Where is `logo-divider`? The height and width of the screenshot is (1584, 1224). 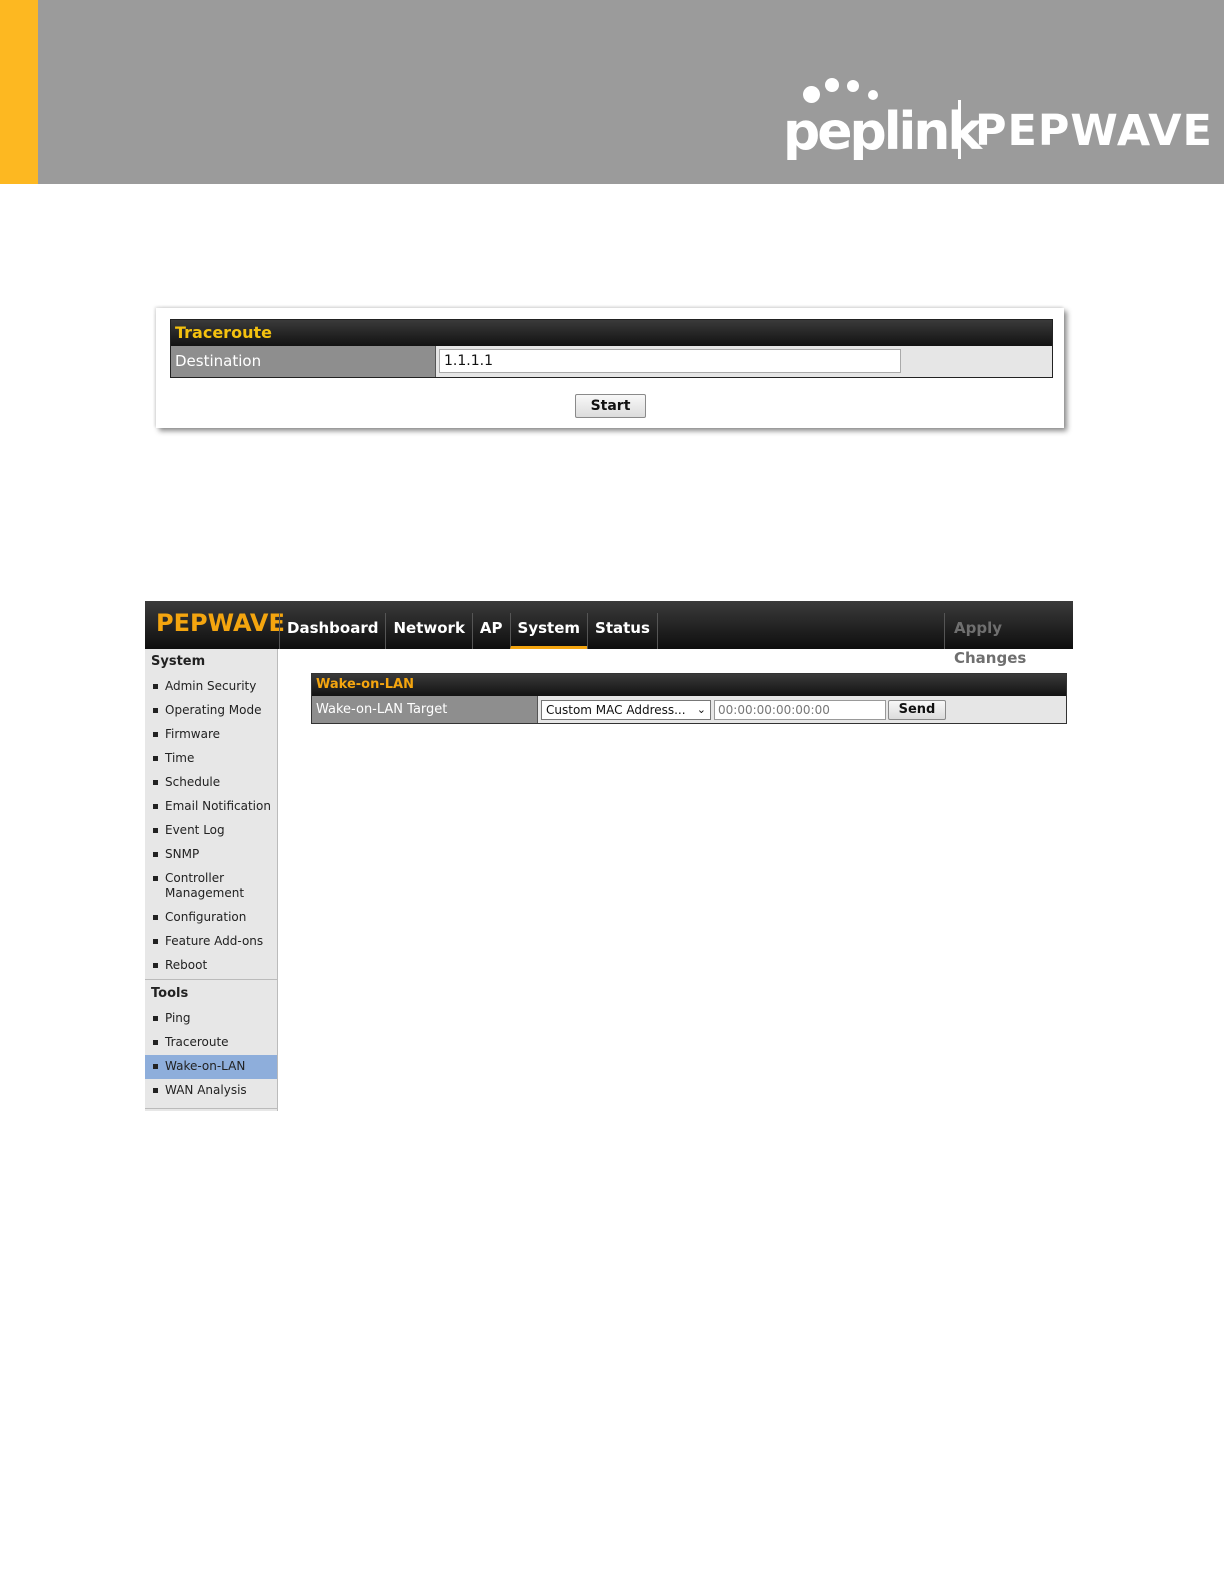
logo-divider is located at coordinates (959, 129).